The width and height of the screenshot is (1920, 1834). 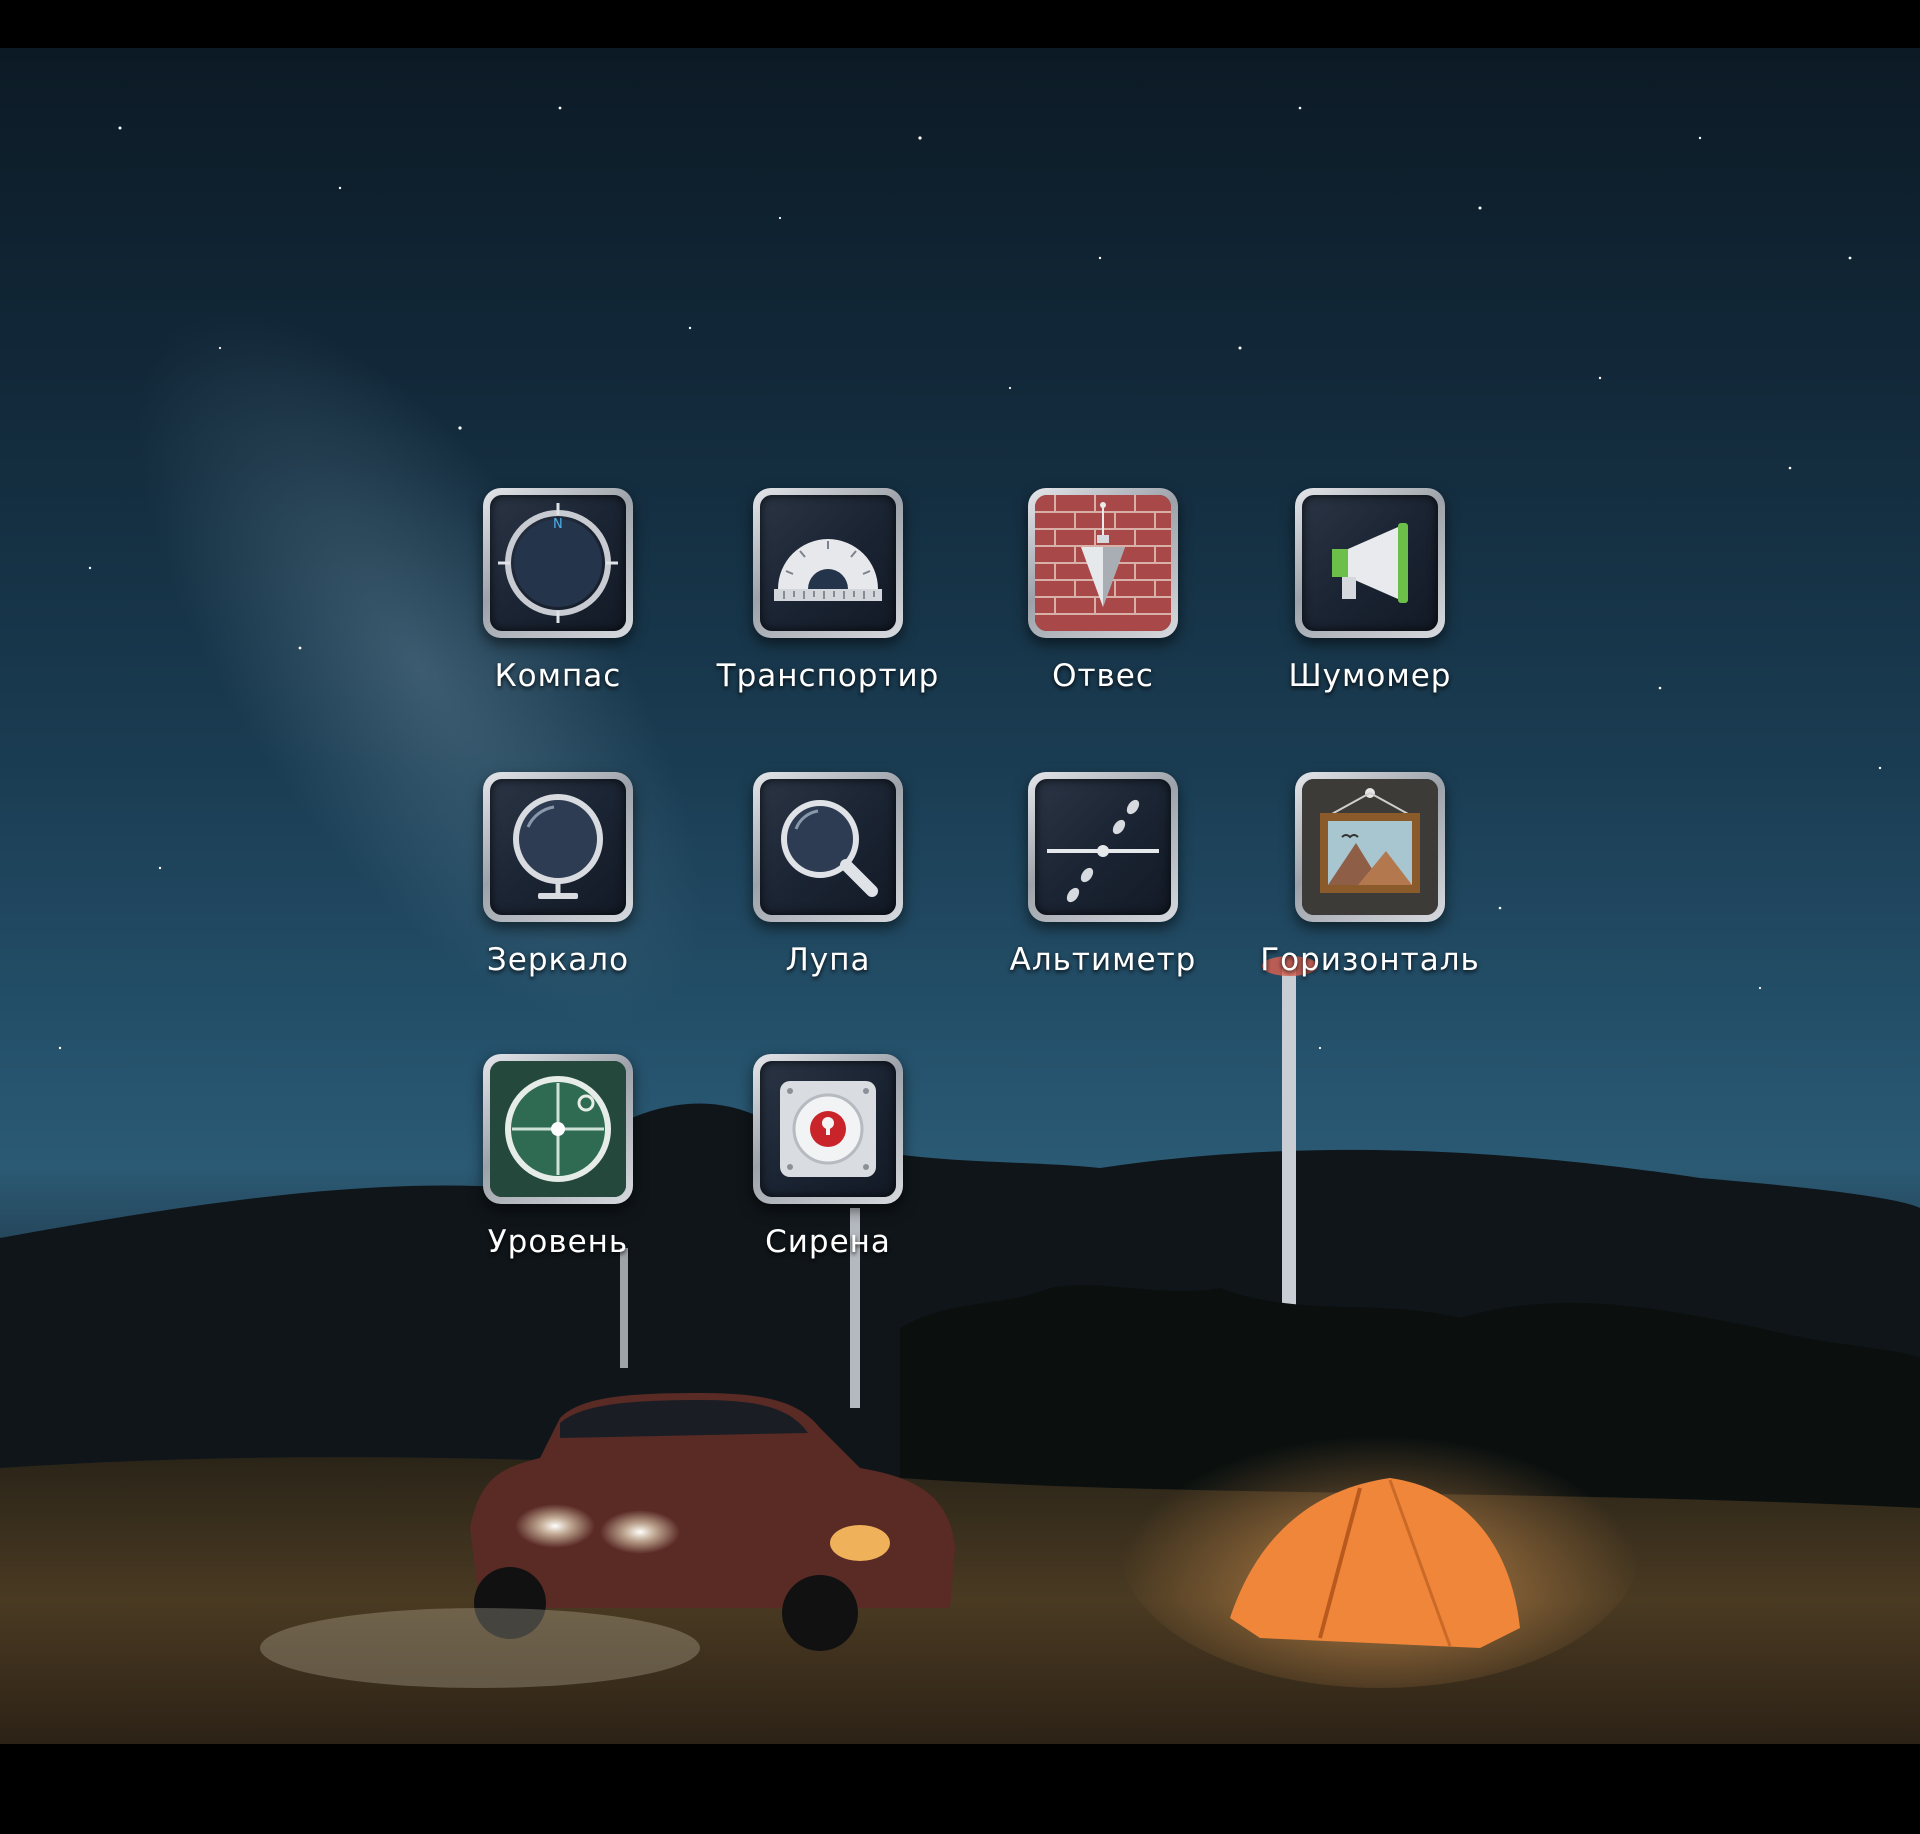 I want to click on bubble-level-icon, so click(x=558, y=1129).